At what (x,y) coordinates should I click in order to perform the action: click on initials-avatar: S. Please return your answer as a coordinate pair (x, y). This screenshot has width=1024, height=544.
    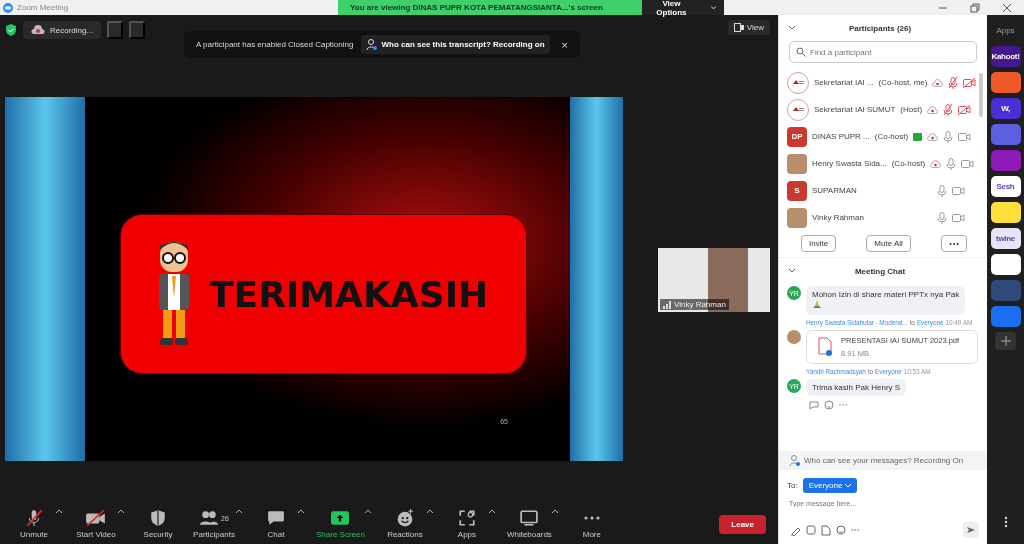
    Looking at the image, I should click on (797, 190).